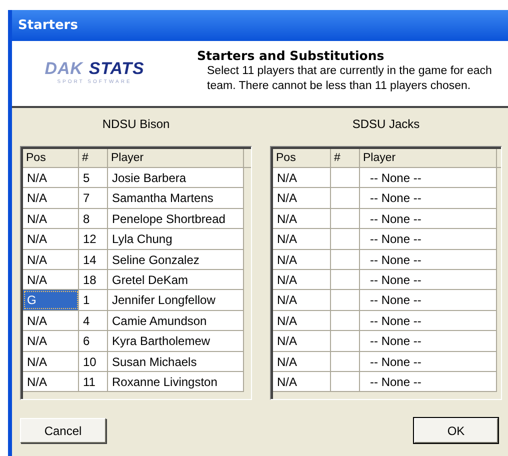  Describe the element at coordinates (93, 259) in the screenshot. I see `table-cell: 14` at that location.